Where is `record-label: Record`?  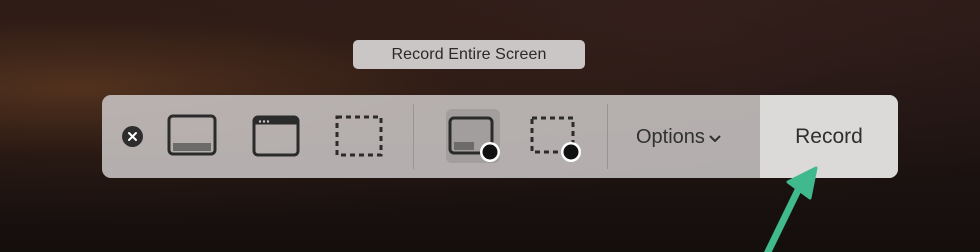 record-label: Record is located at coordinates (829, 136).